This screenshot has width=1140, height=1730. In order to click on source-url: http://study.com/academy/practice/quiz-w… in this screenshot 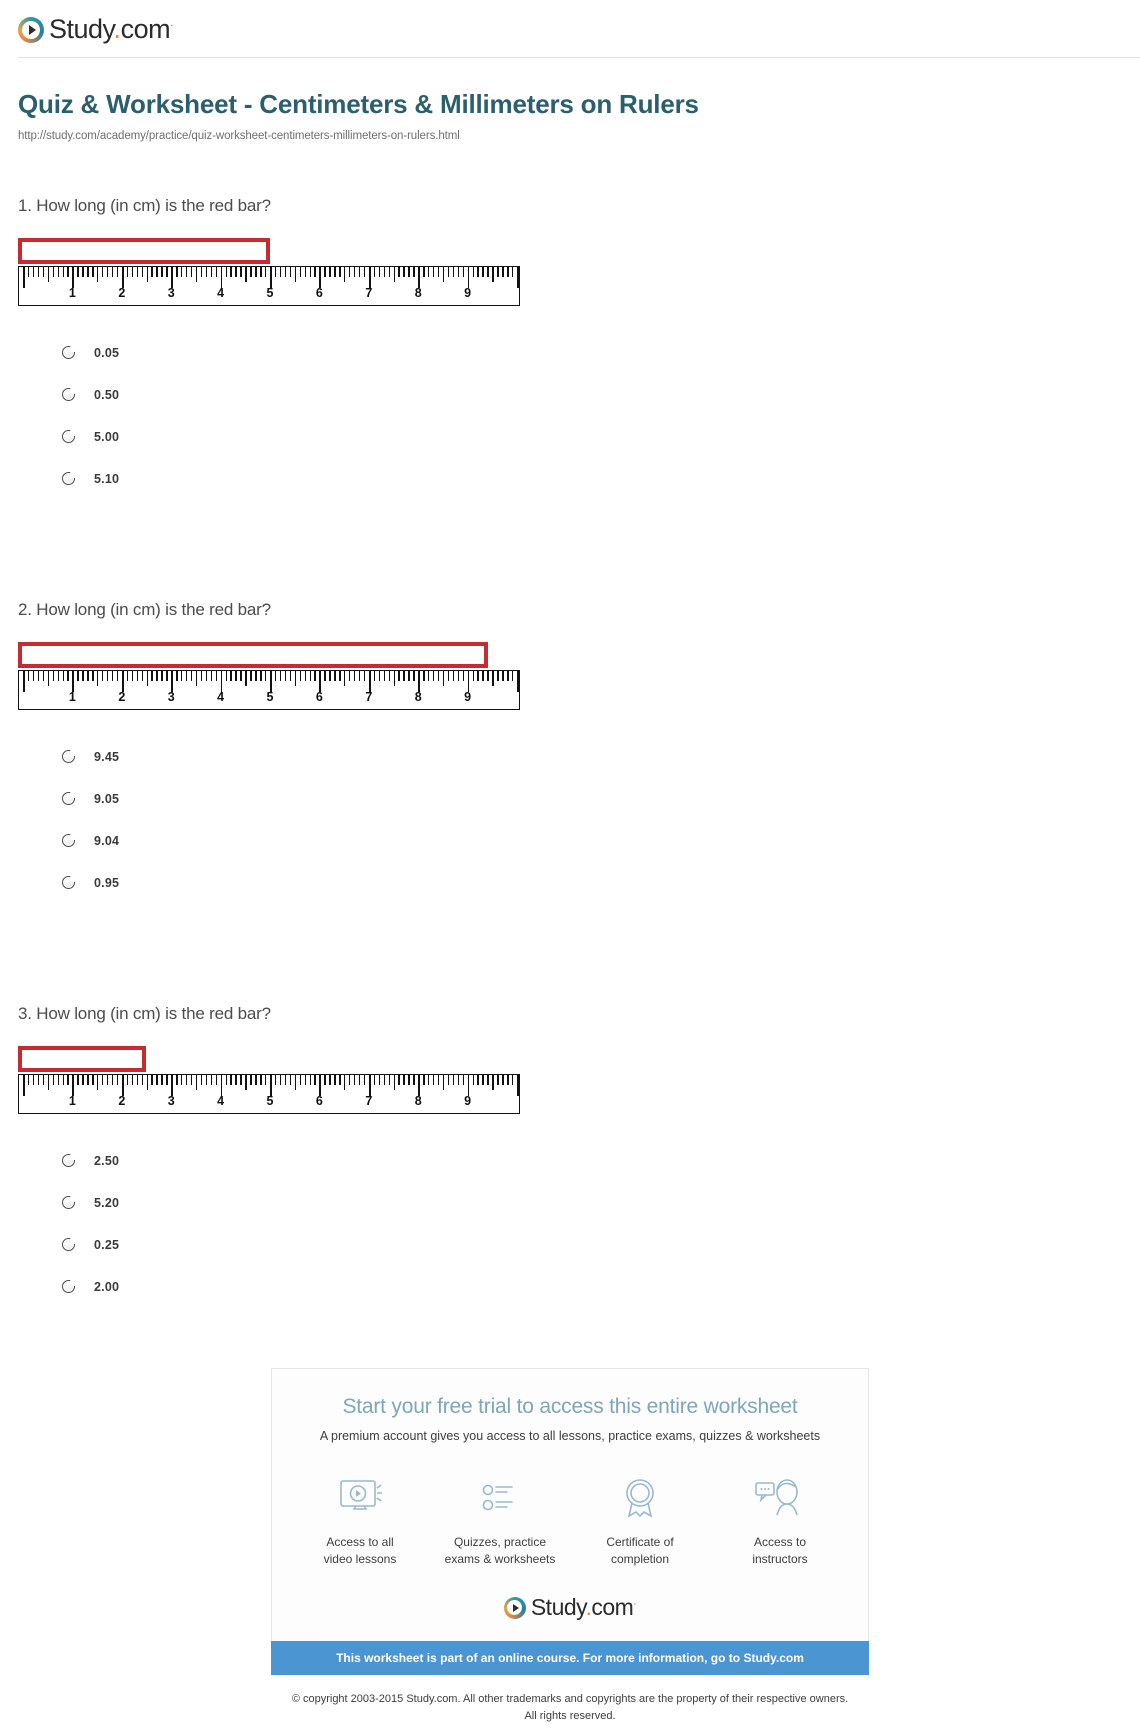, I will do `click(239, 135)`.